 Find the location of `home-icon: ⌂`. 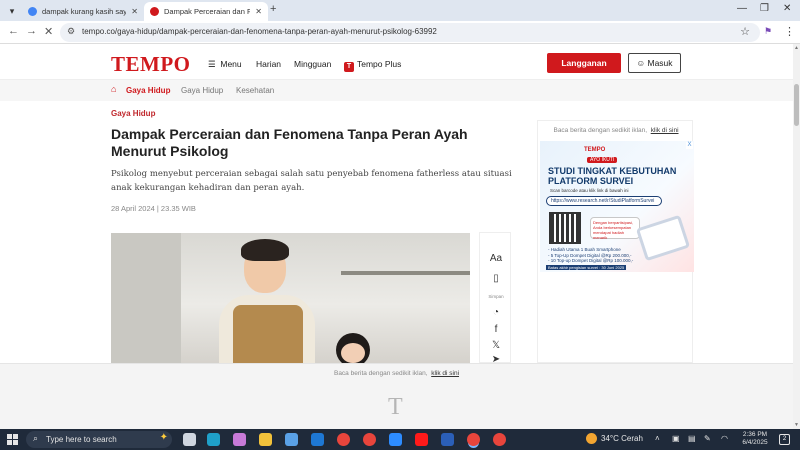

home-icon: ⌂ is located at coordinates (114, 89).